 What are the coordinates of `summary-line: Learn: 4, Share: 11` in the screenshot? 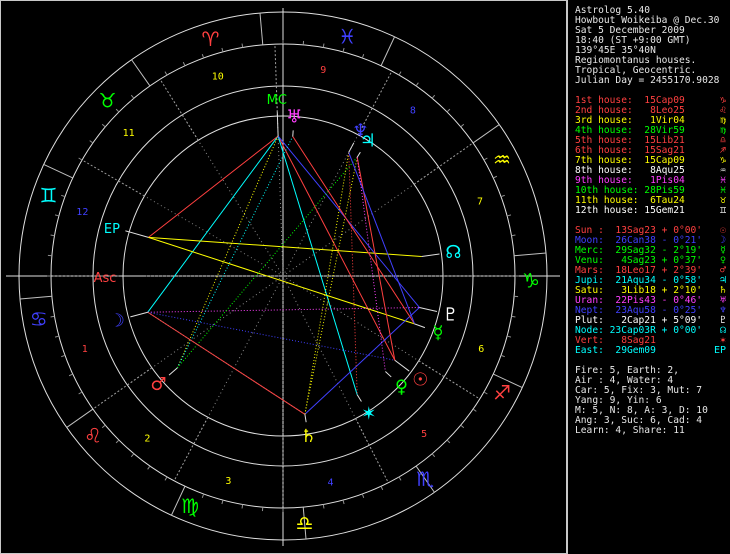 It's located at (630, 430).